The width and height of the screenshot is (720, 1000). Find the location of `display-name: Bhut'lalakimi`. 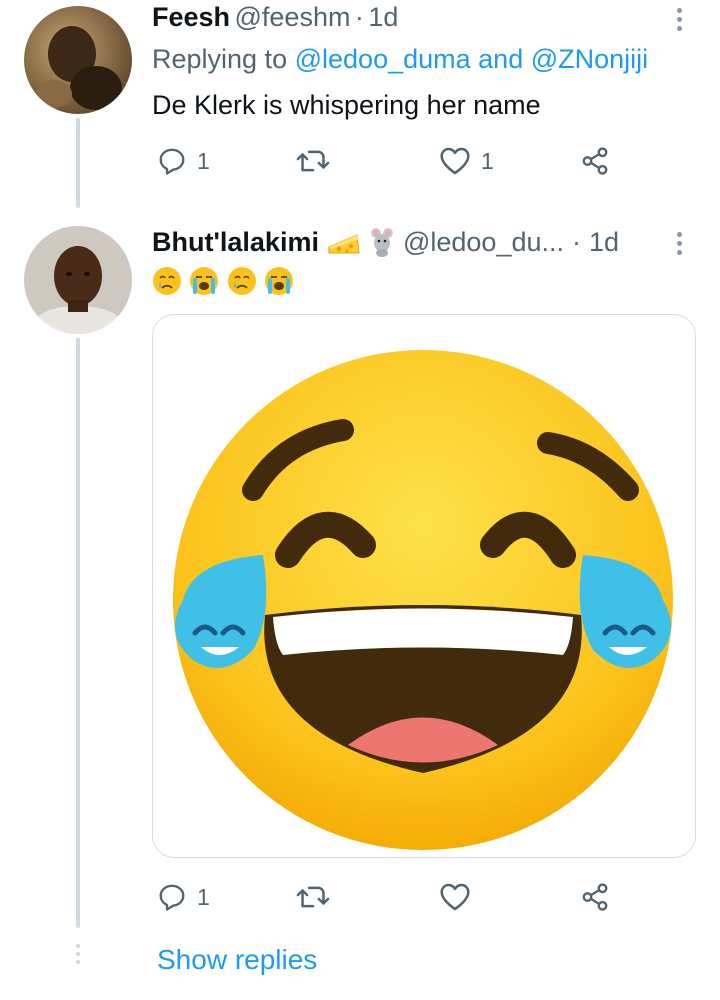

display-name: Bhut'lalakimi is located at coordinates (235, 242).